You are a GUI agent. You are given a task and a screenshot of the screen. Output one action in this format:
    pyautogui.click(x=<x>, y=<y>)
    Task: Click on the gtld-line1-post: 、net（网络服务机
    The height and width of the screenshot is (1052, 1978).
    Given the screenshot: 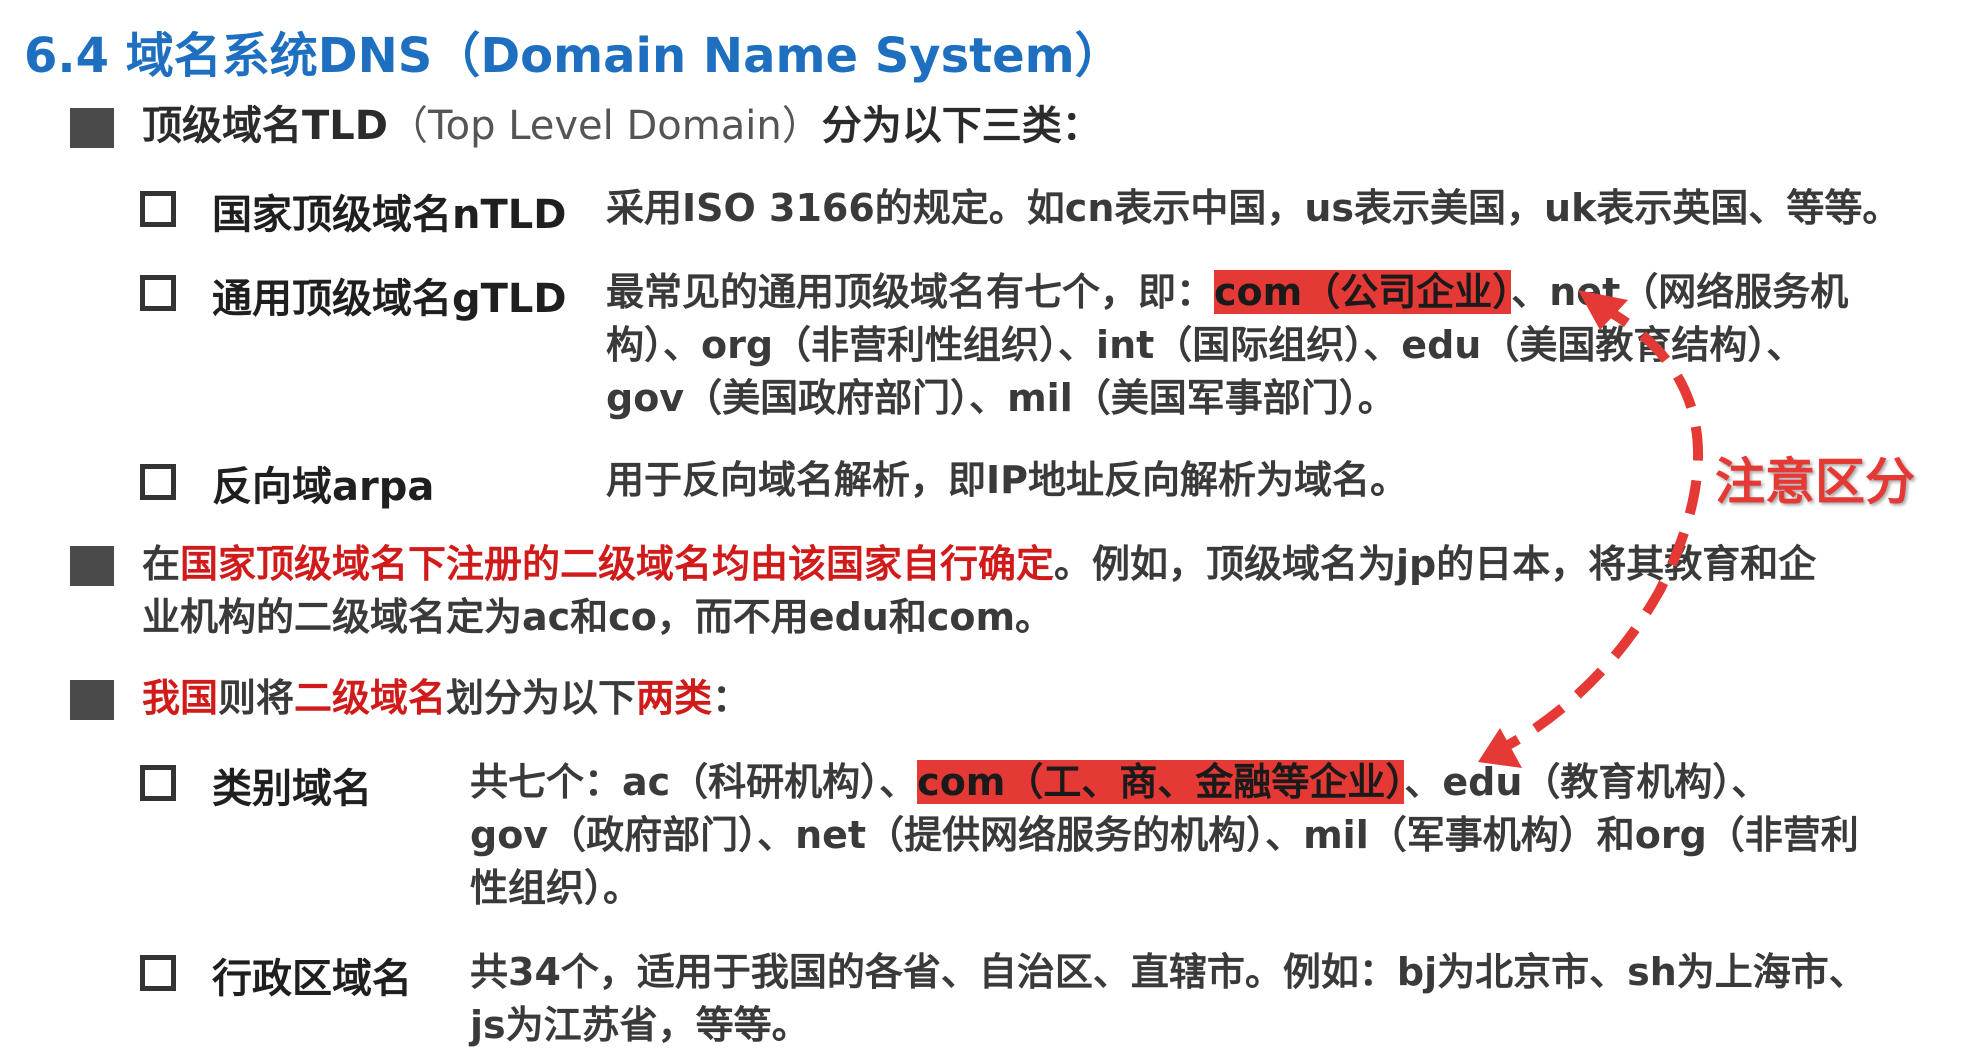 What is the action you would take?
    pyautogui.click(x=1680, y=292)
    